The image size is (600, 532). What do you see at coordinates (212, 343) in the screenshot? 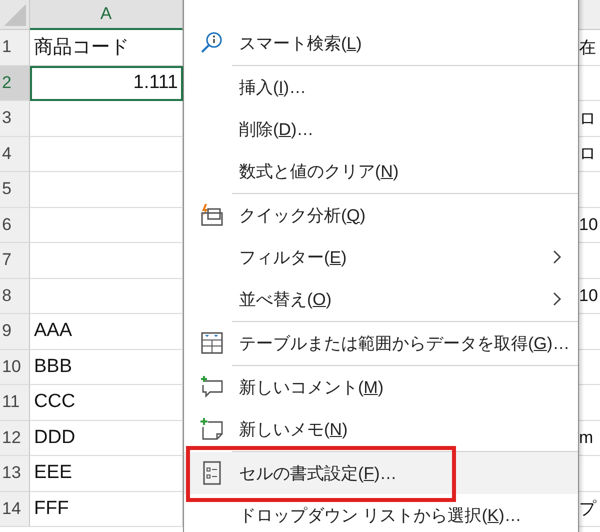
I see `table-icon` at bounding box center [212, 343].